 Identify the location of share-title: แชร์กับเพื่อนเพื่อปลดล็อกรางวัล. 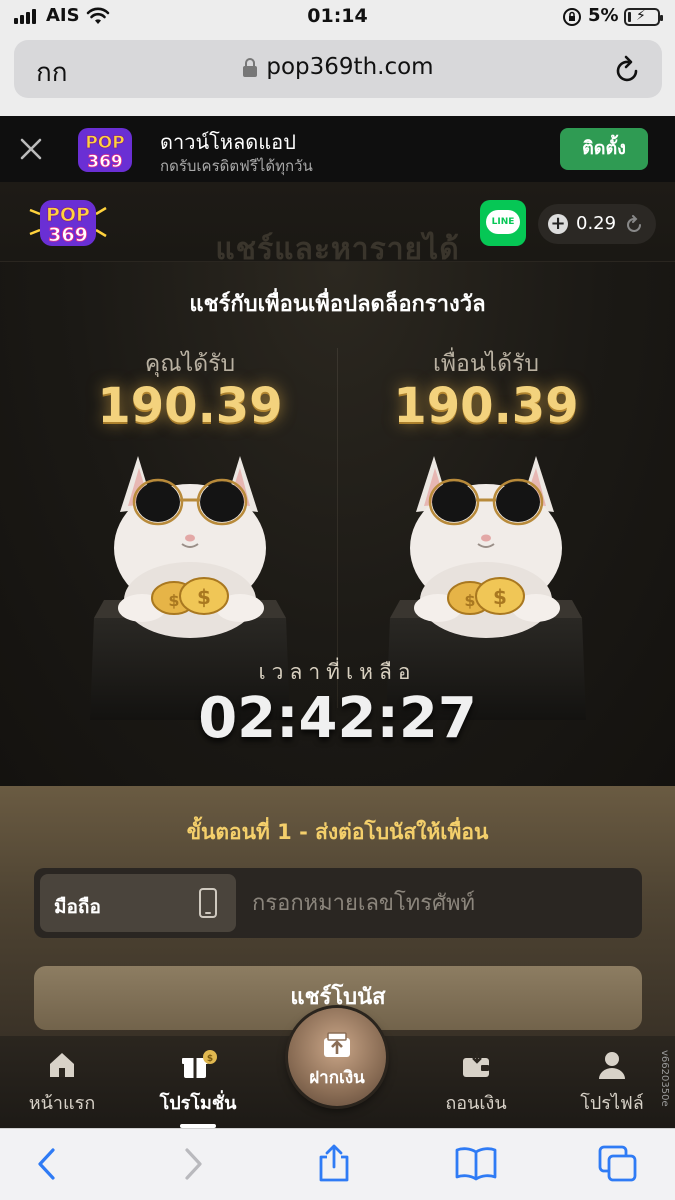
(337, 304).